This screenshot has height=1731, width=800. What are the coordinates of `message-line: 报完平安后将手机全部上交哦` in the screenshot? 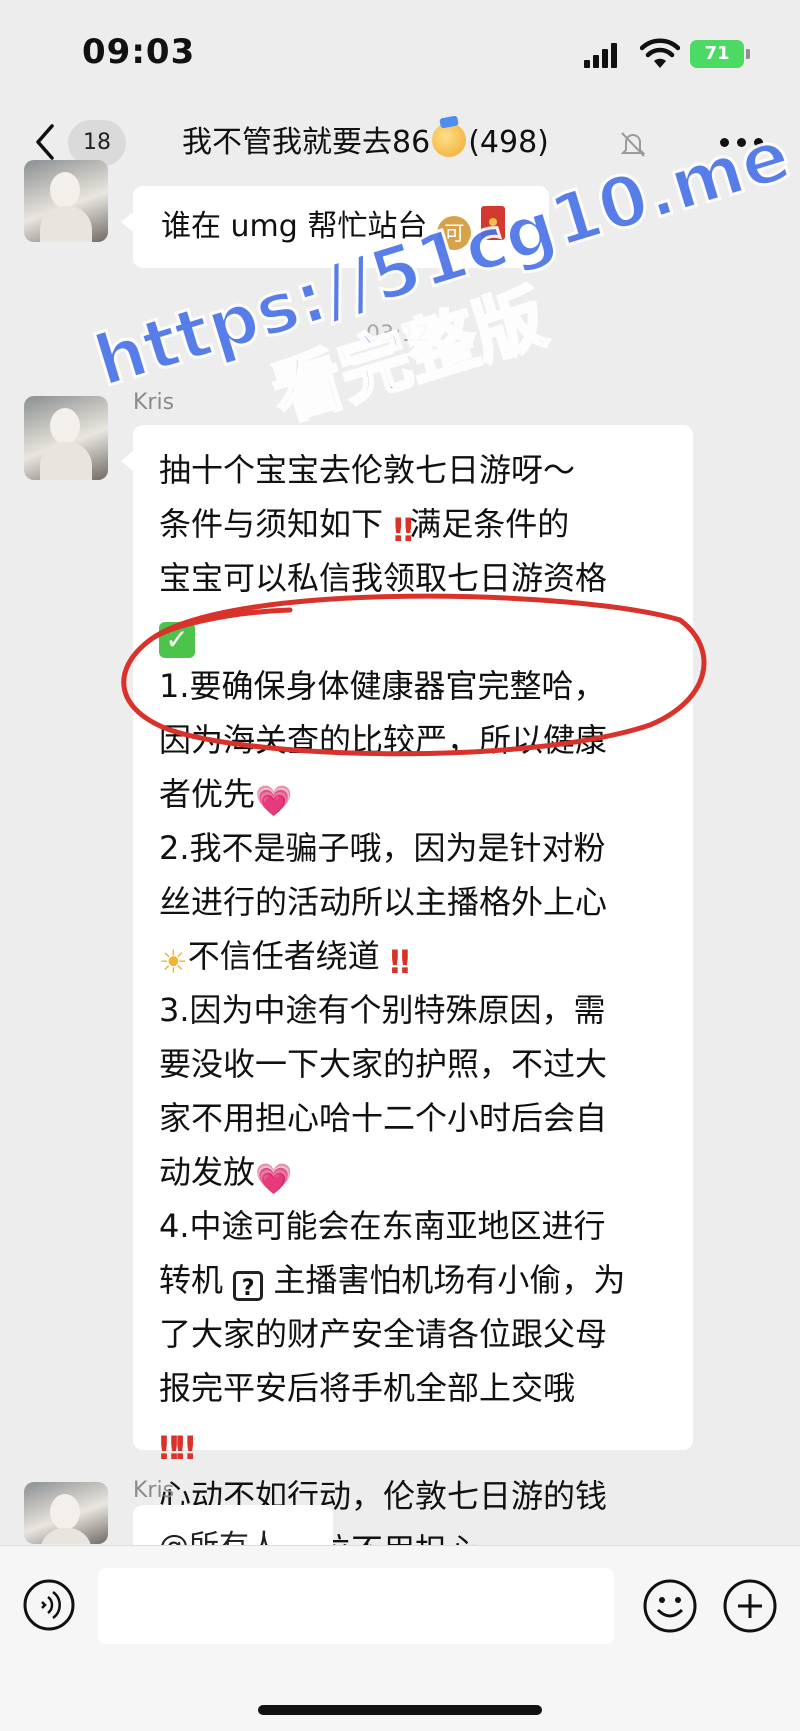 It's located at (367, 1388).